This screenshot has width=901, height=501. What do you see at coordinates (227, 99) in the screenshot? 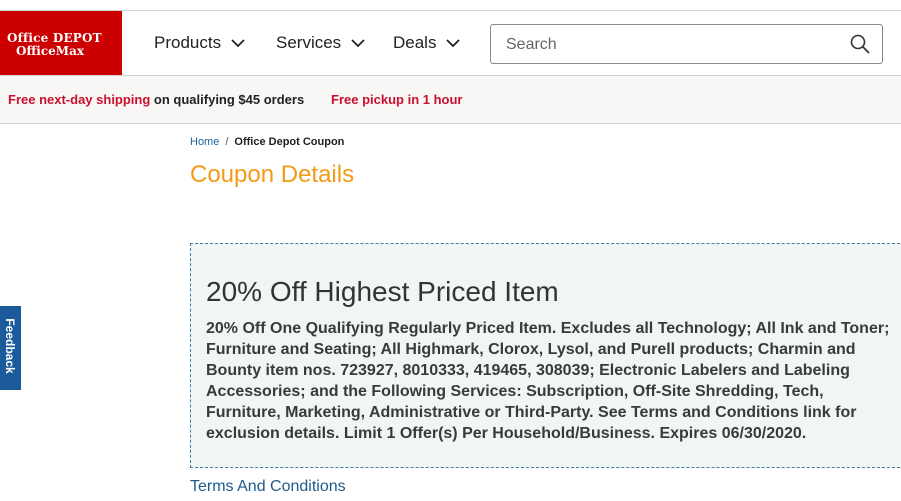
I see `shipping-promo-text: on qualifying $45 orders` at bounding box center [227, 99].